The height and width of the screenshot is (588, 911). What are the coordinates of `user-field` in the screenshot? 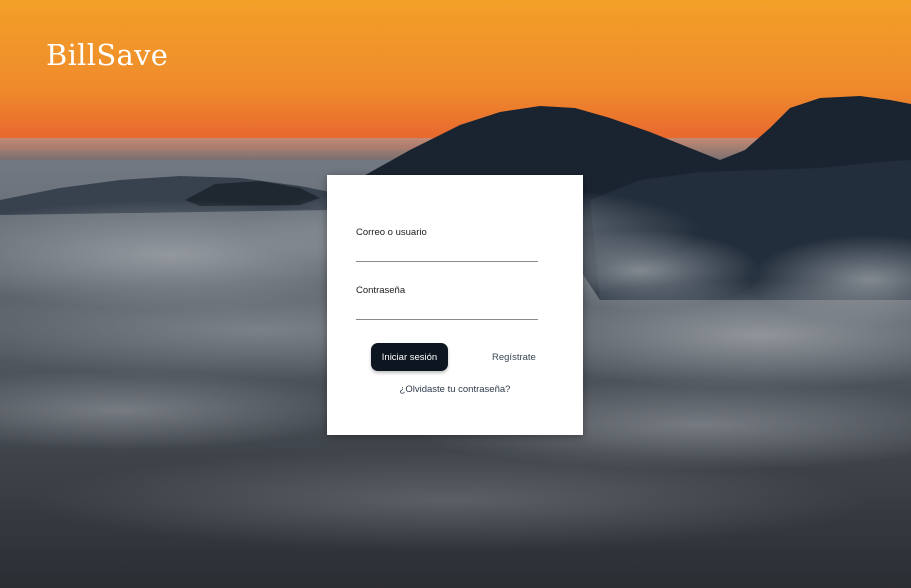 It's located at (447, 252).